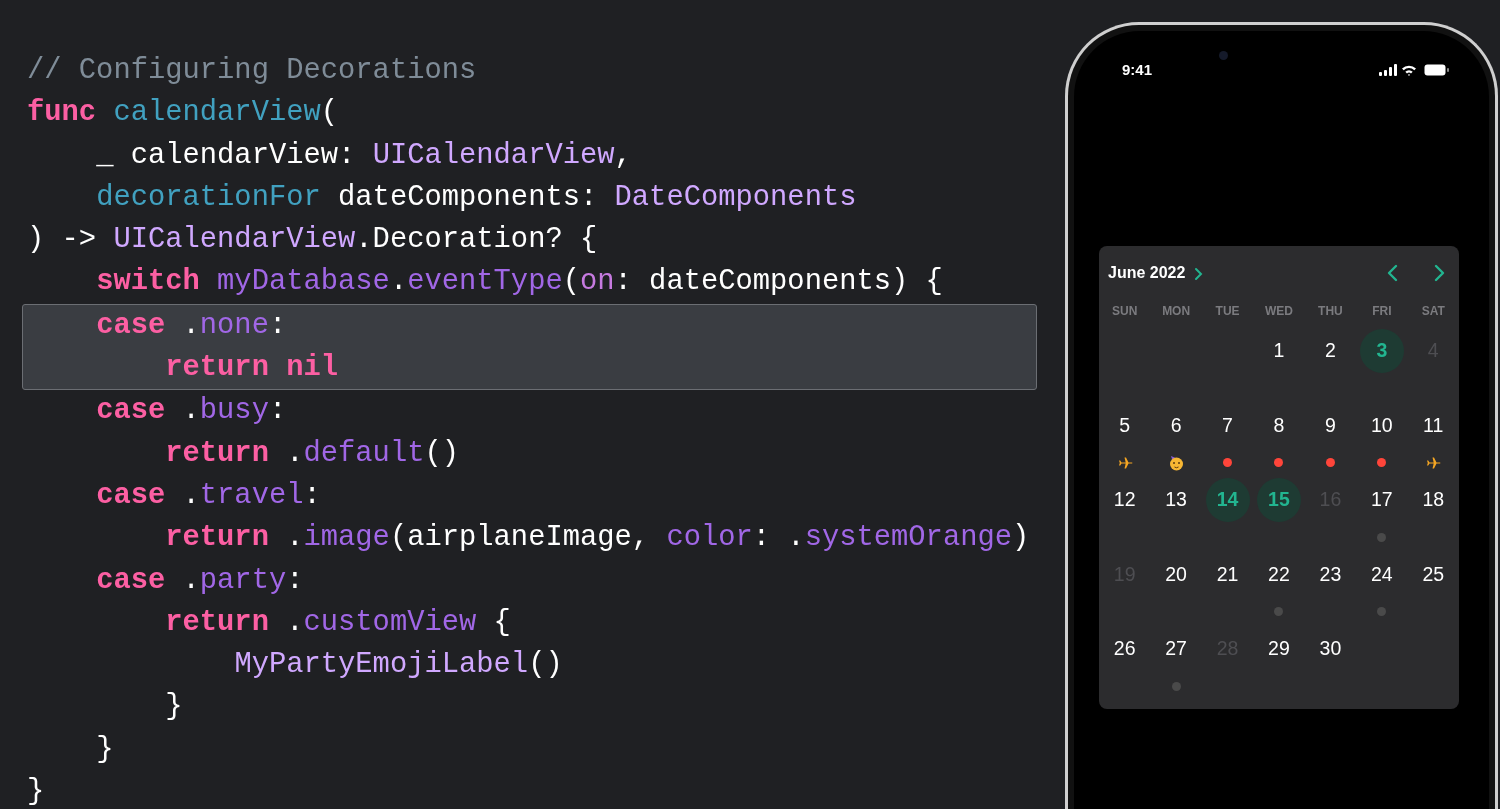  What do you see at coordinates (1278, 311) in the screenshot?
I see `weekday-label: WED` at bounding box center [1278, 311].